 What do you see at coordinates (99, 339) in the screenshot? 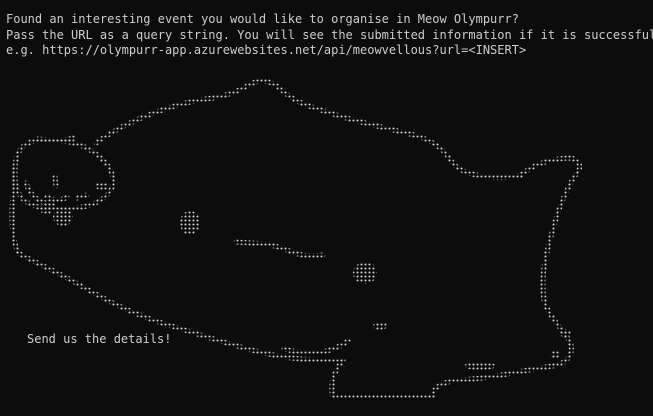
I see `cta-text: Send us the details!` at bounding box center [99, 339].